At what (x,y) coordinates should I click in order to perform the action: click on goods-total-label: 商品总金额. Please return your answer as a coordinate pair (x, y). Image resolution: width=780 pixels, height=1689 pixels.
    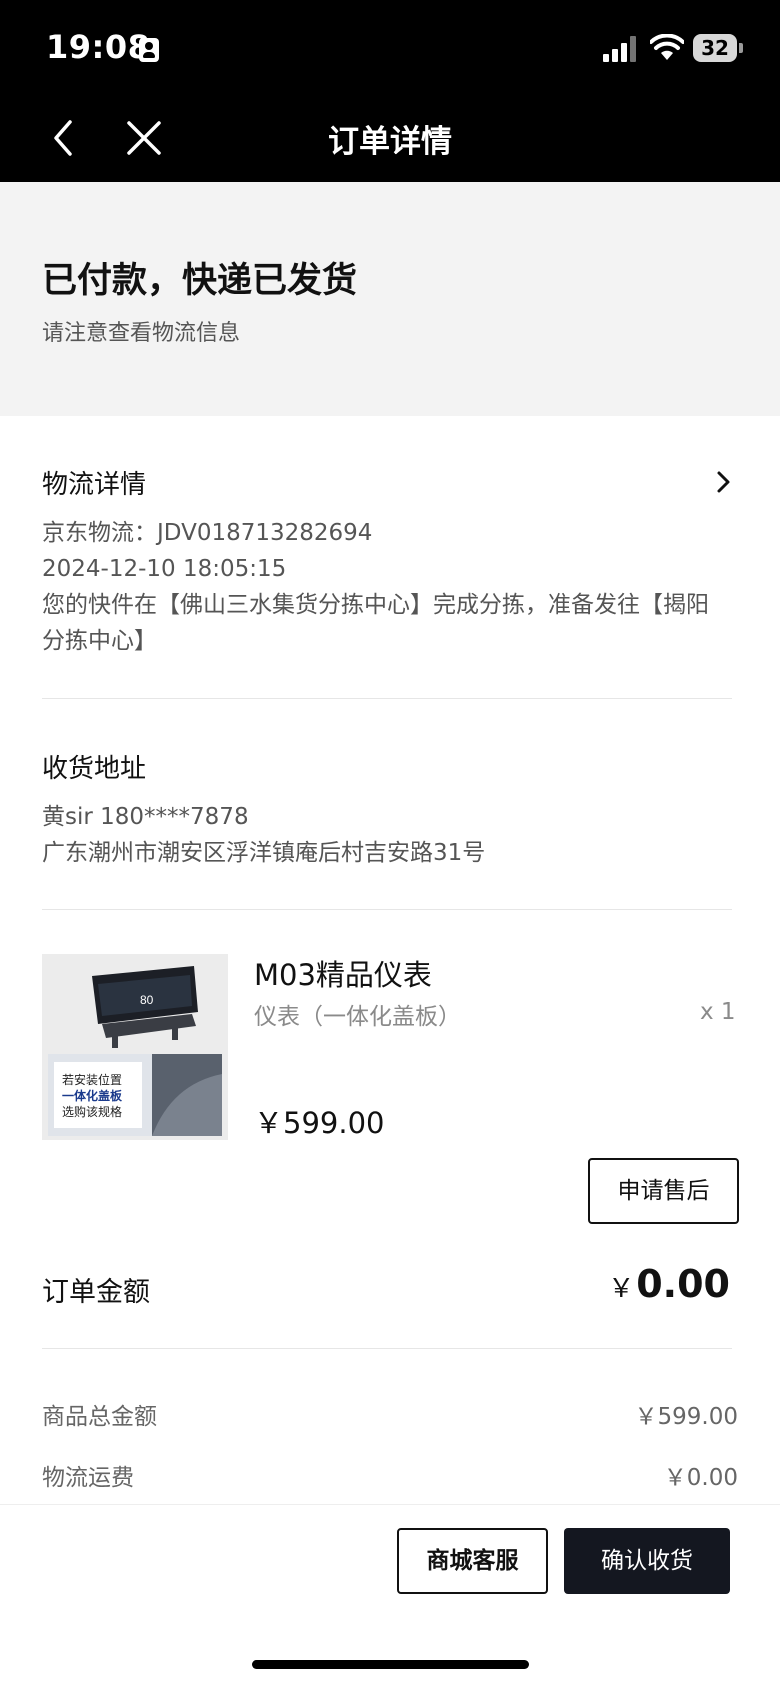
    Looking at the image, I should click on (99, 1417).